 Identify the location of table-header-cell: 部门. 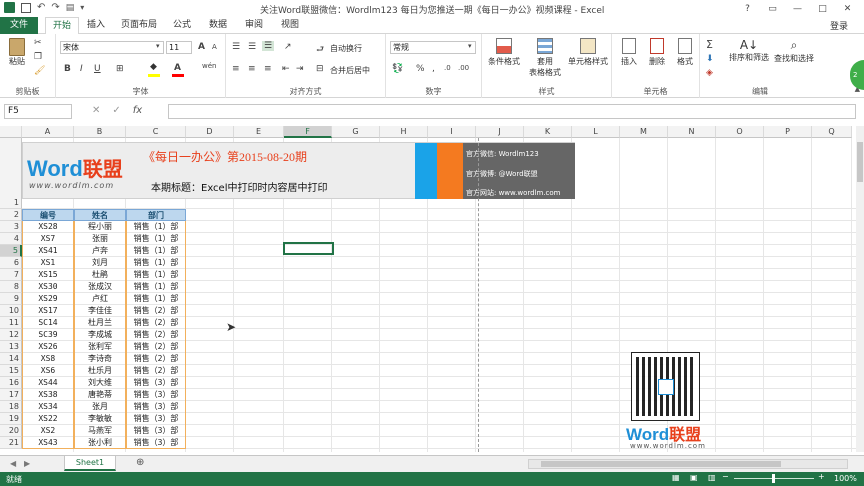
(156, 215).